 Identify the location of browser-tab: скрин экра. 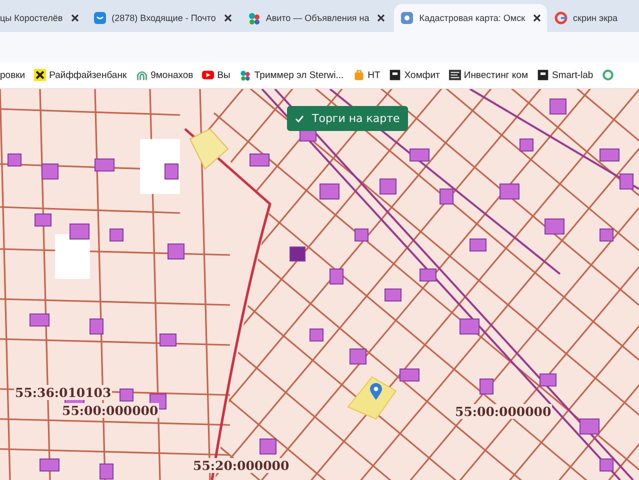
(587, 18).